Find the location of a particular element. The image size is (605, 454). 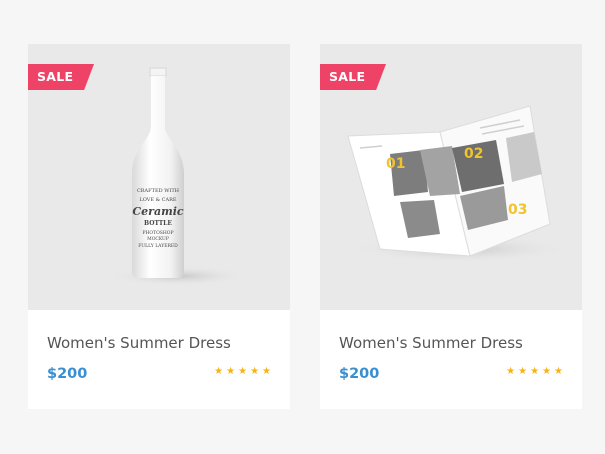

bottle-label-line: PHOTOSHOP is located at coordinates (157, 233).